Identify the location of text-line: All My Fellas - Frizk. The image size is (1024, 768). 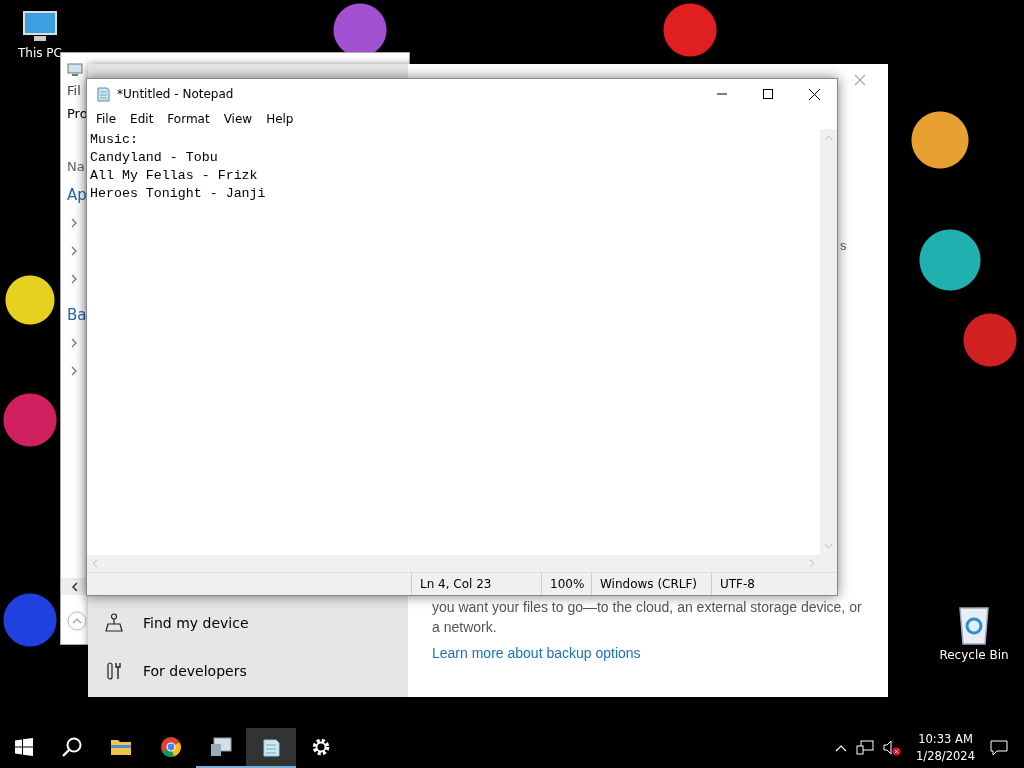
(174, 176).